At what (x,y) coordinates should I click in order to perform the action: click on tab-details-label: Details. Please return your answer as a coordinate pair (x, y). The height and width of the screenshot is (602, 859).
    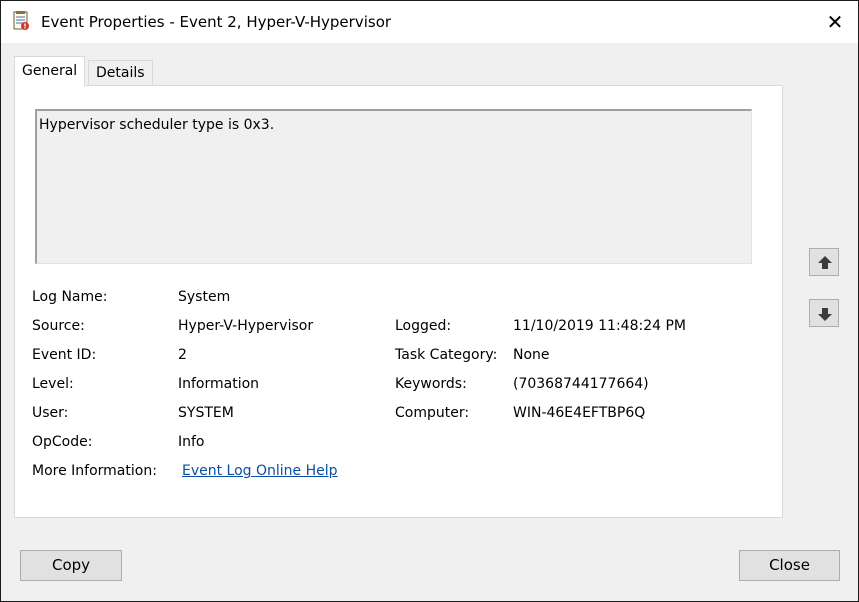
    Looking at the image, I should click on (120, 73).